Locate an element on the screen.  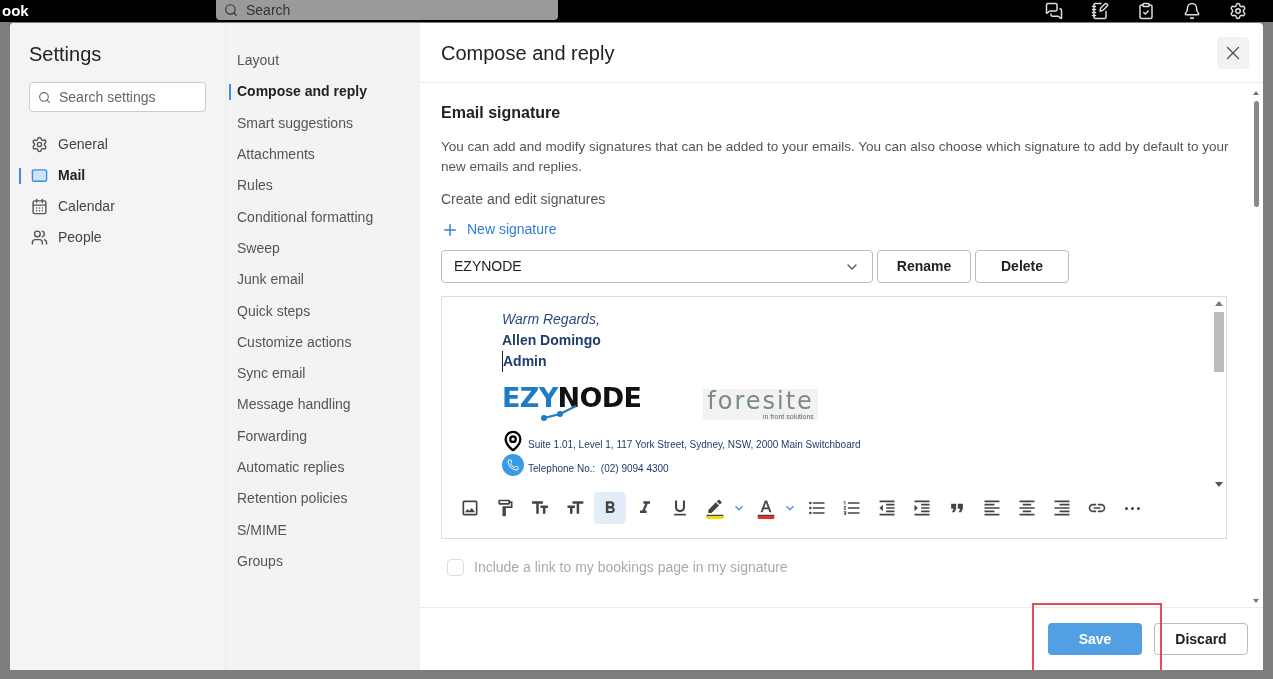
phone-text: Telephone No.: (02) 9094 4300 is located at coordinates (598, 469).